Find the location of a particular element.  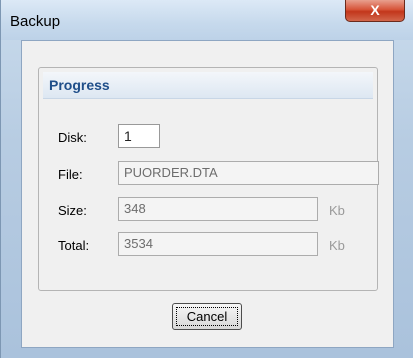

file-label: File: is located at coordinates (70, 174).